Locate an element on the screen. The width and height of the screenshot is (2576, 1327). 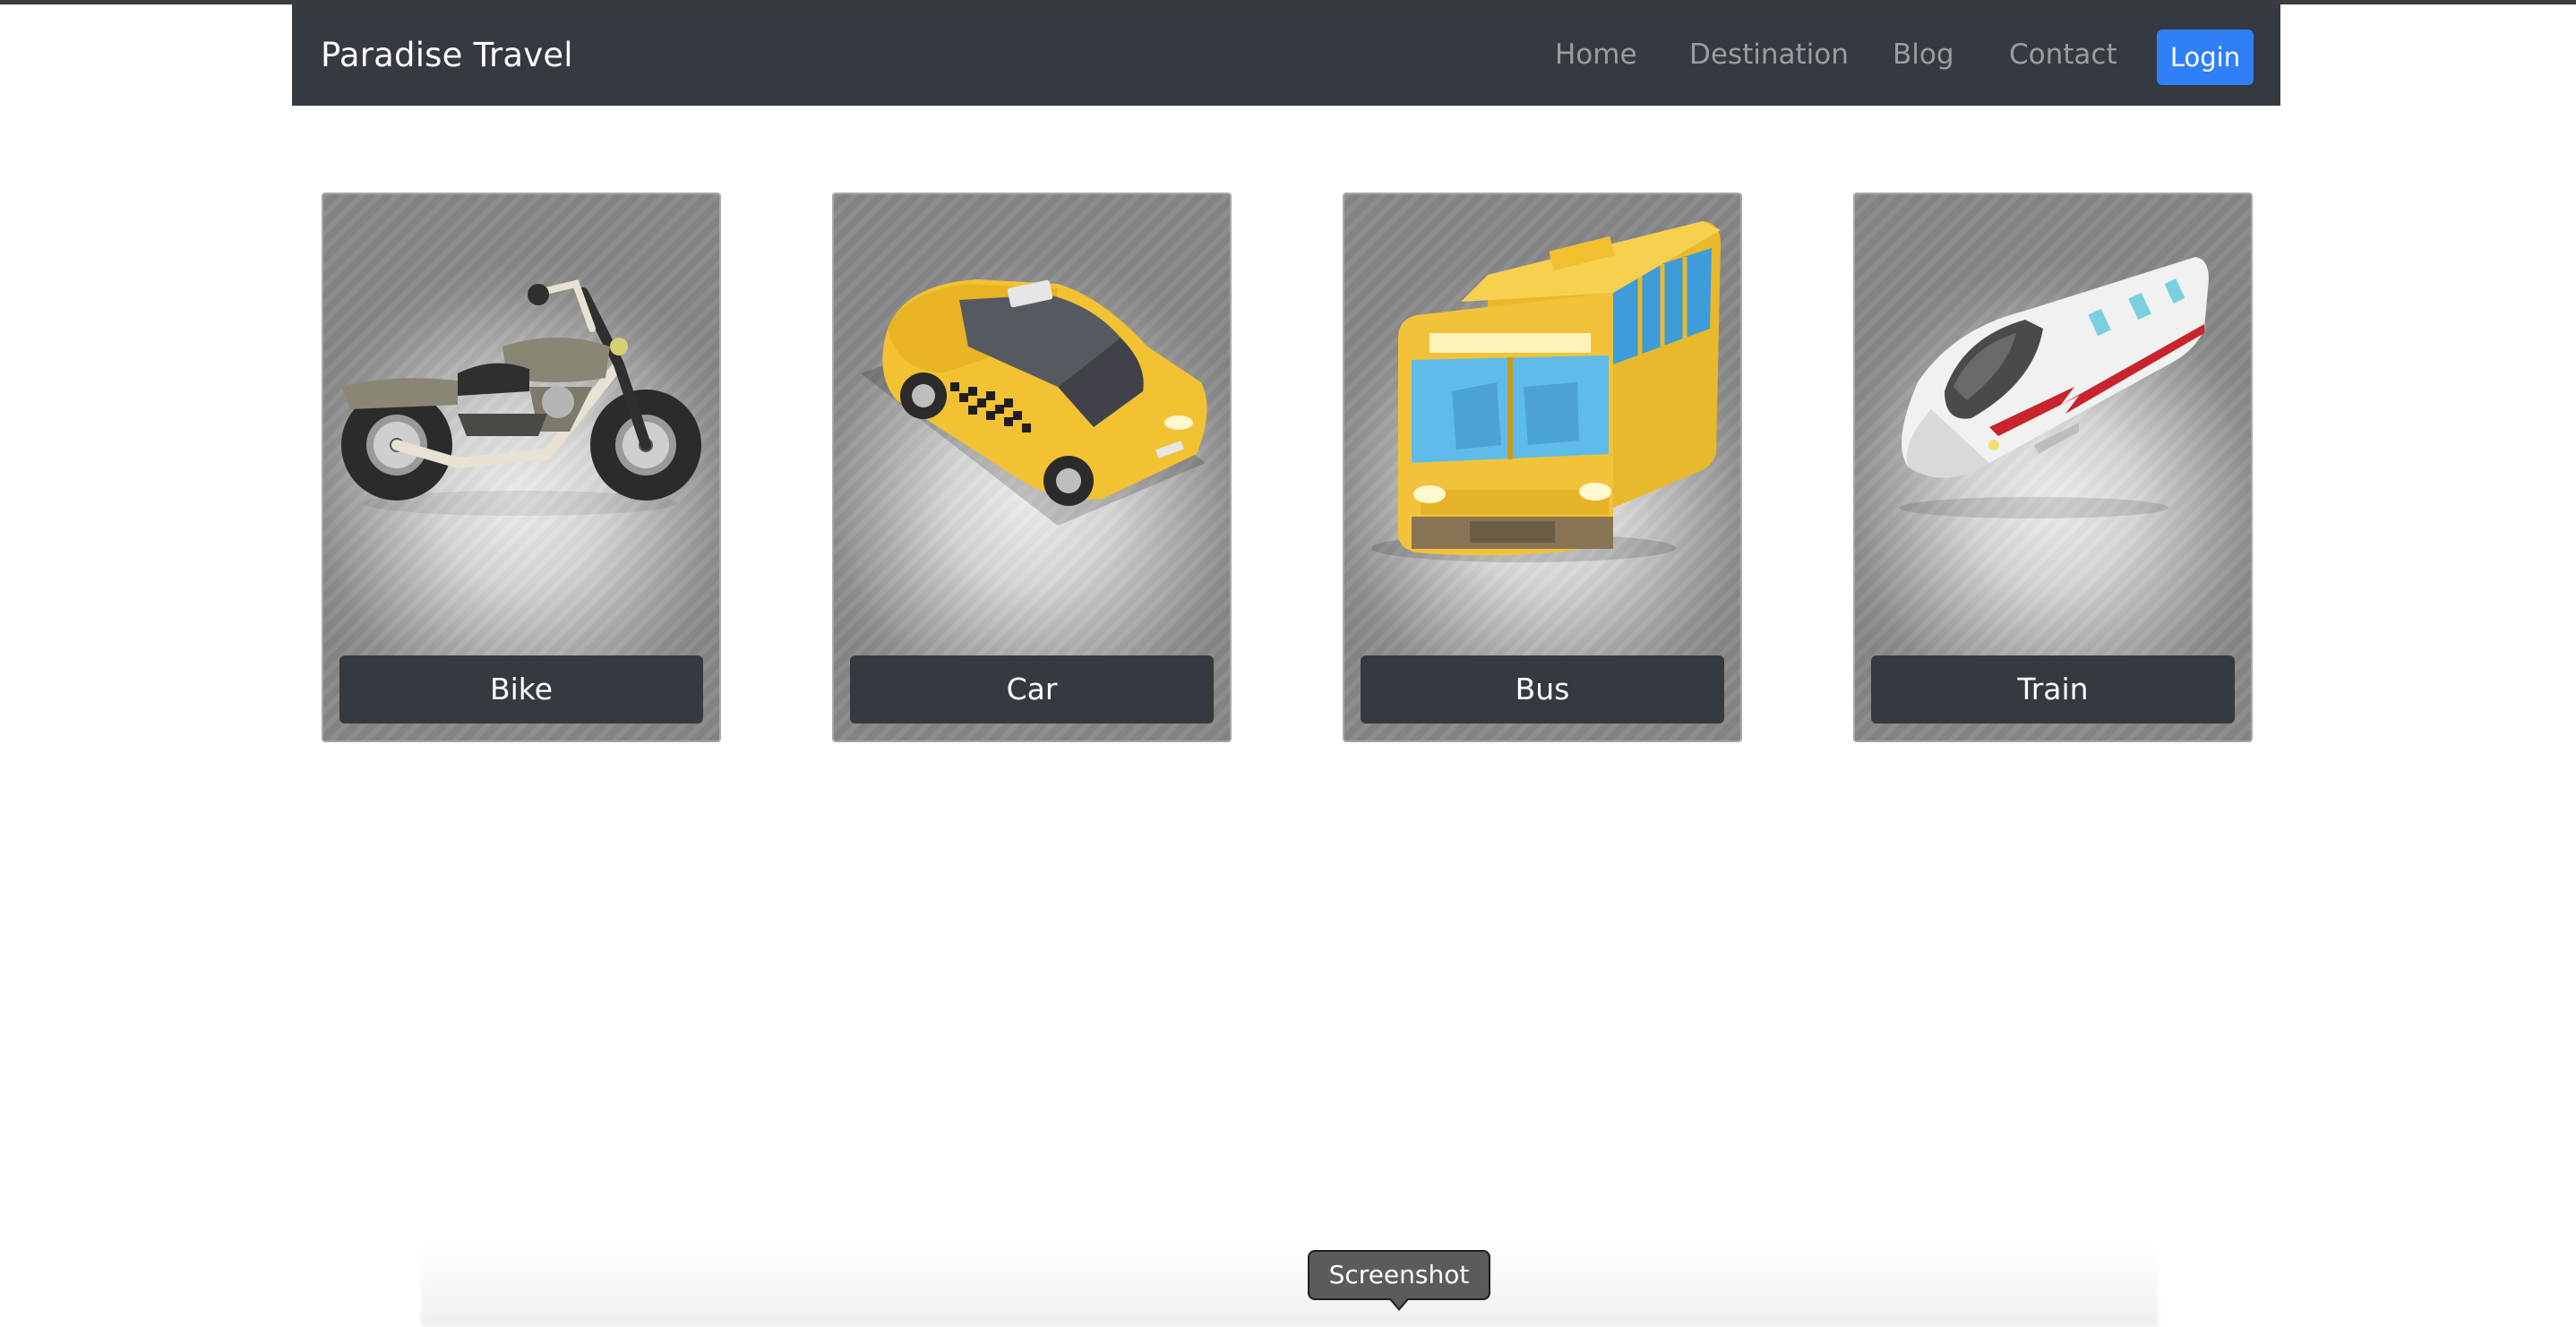
nav-link-destination: Destination is located at coordinates (1769, 55).